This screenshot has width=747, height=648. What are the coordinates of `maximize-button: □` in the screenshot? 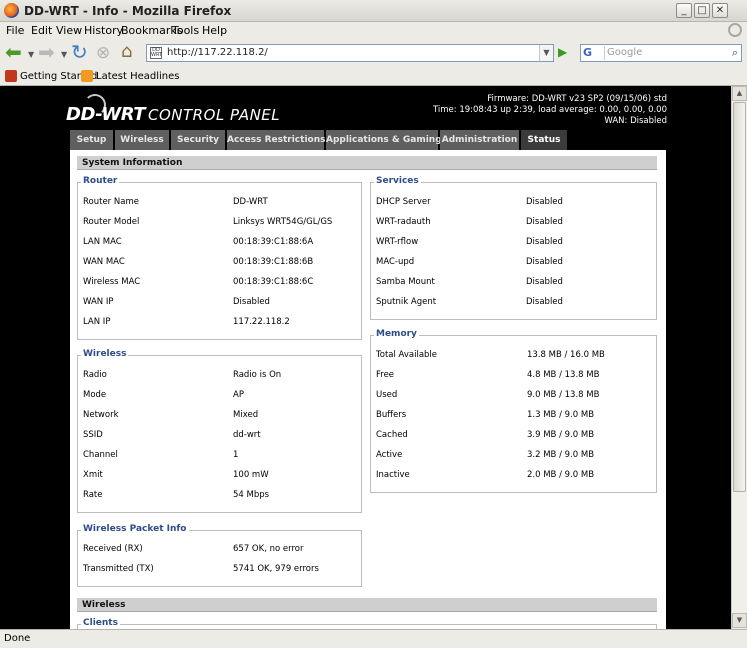 It's located at (702, 10).